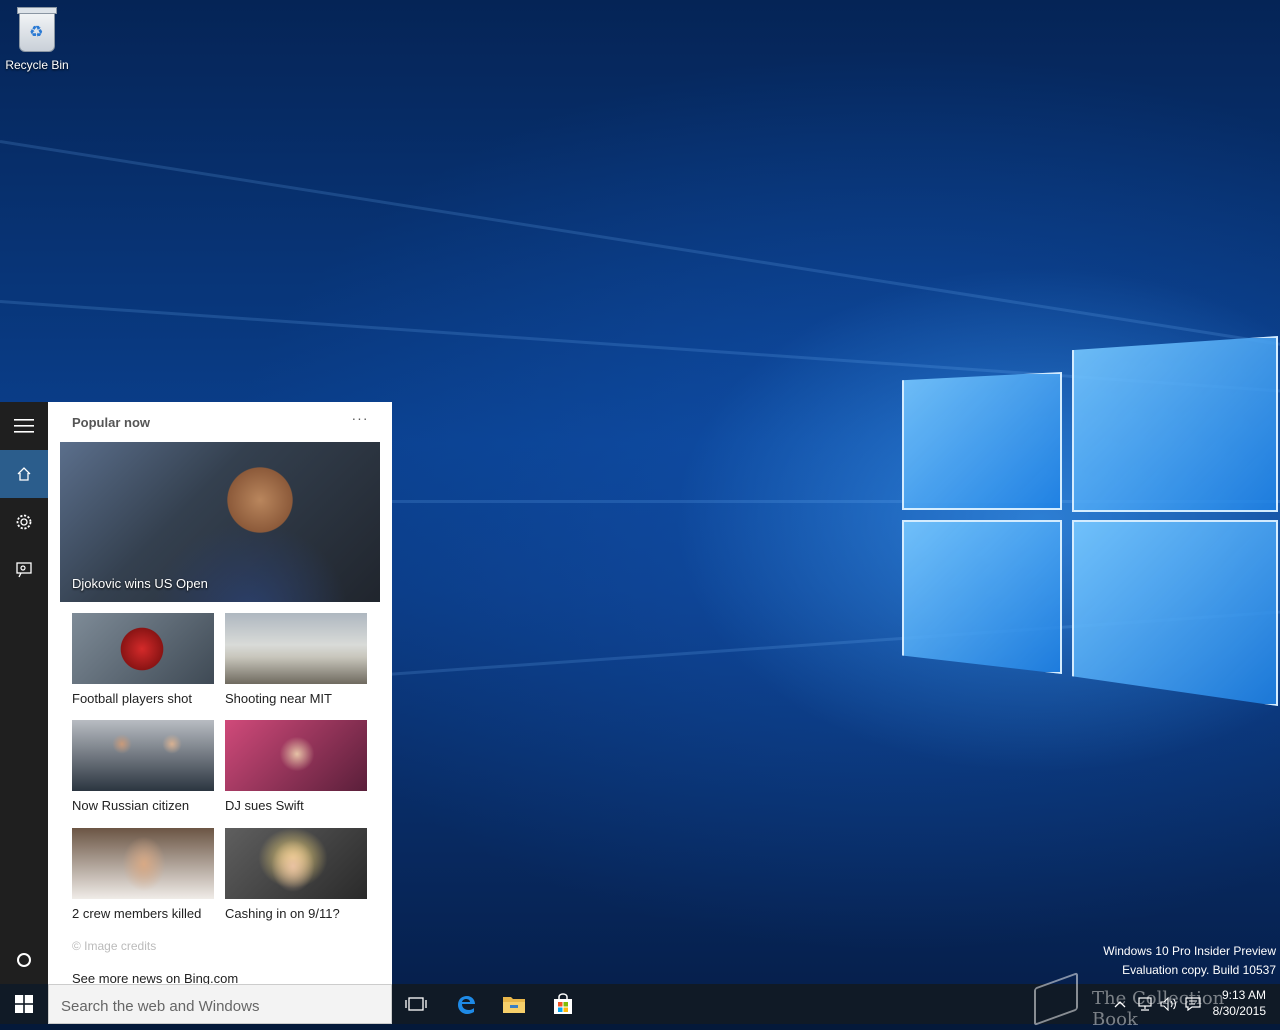  What do you see at coordinates (132, 698) in the screenshot?
I see `news-caption: Football players shot` at bounding box center [132, 698].